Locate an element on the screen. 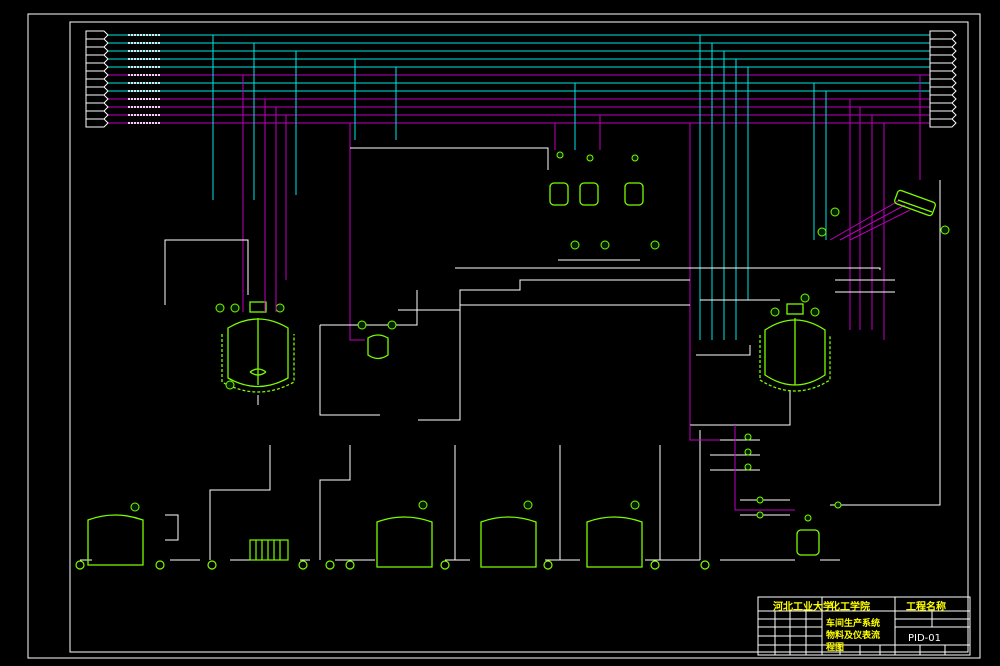 The width and height of the screenshot is (1000, 666). heat-exchanger-icon is located at coordinates (269, 550).